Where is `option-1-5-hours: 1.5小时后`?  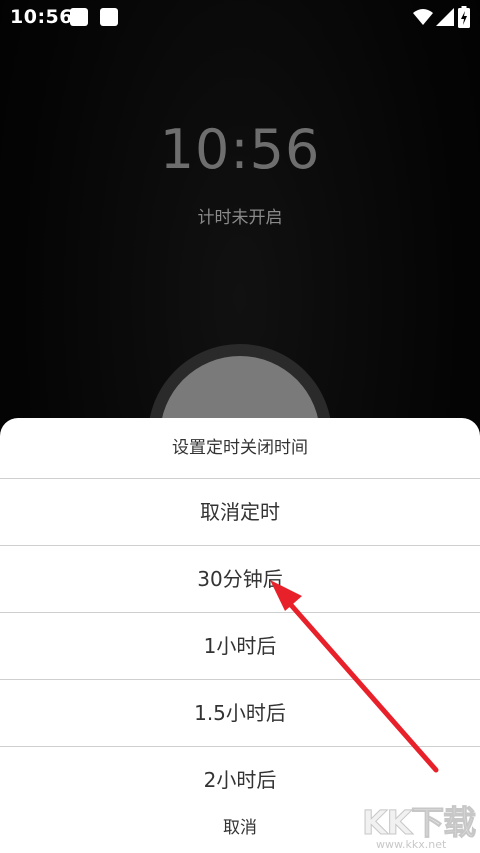
option-1-5-hours: 1.5小时后 is located at coordinates (240, 713).